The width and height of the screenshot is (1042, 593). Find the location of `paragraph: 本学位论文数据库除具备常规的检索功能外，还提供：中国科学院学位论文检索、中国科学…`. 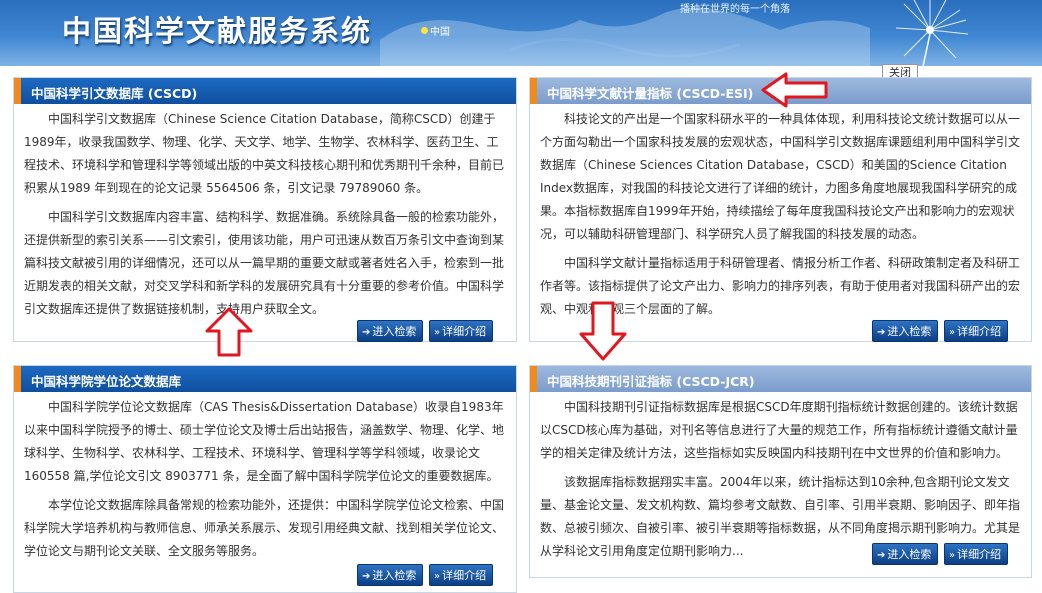

paragraph: 本学位论文数据库除具备常规的检索功能外，还提供：中国科学院学位论文检索、中国科学… is located at coordinates (264, 528).